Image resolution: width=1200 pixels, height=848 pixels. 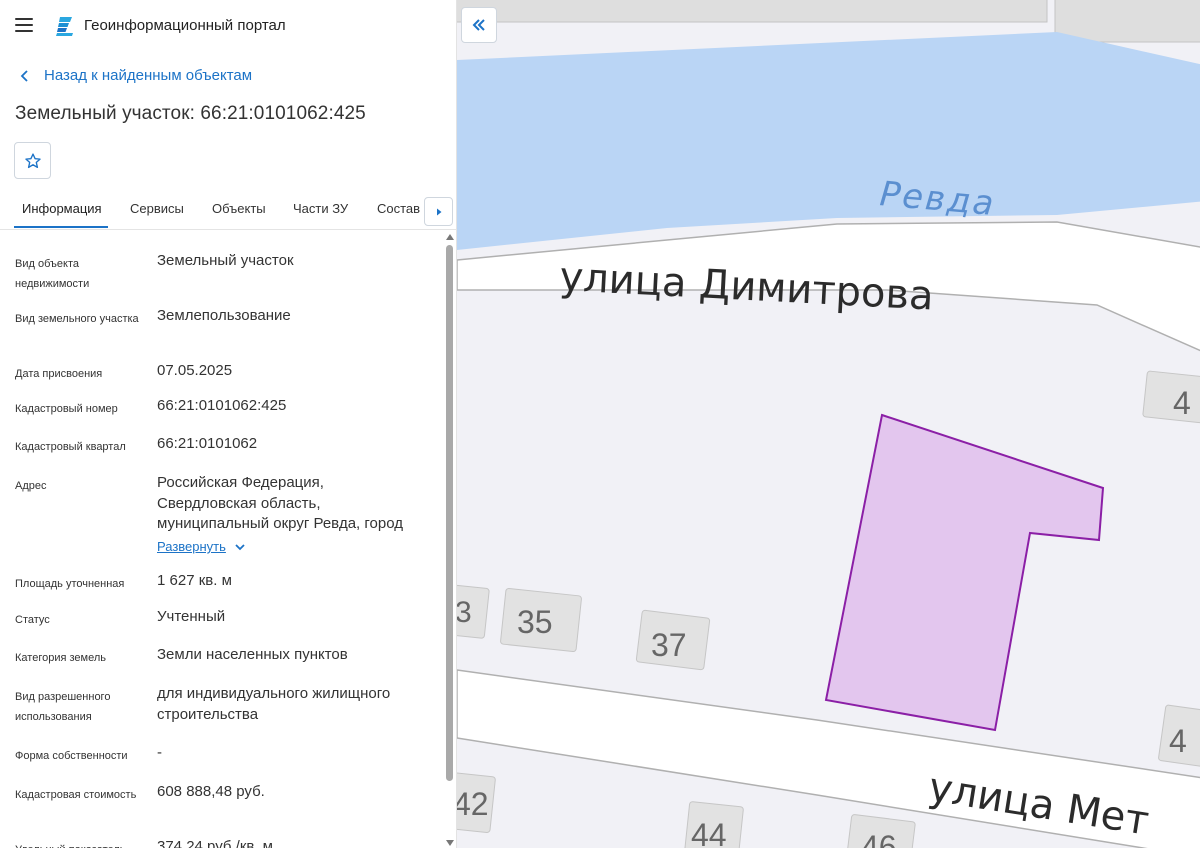 What do you see at coordinates (473, 804) in the screenshot?
I see `house-number: 42` at bounding box center [473, 804].